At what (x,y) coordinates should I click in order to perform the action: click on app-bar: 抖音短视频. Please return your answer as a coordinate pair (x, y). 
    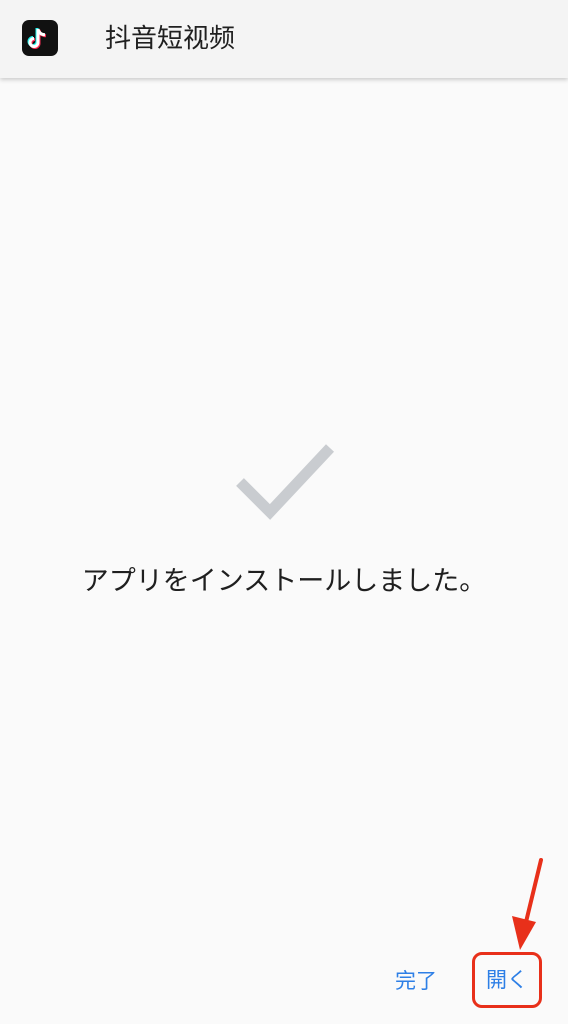
    Looking at the image, I should click on (284, 39).